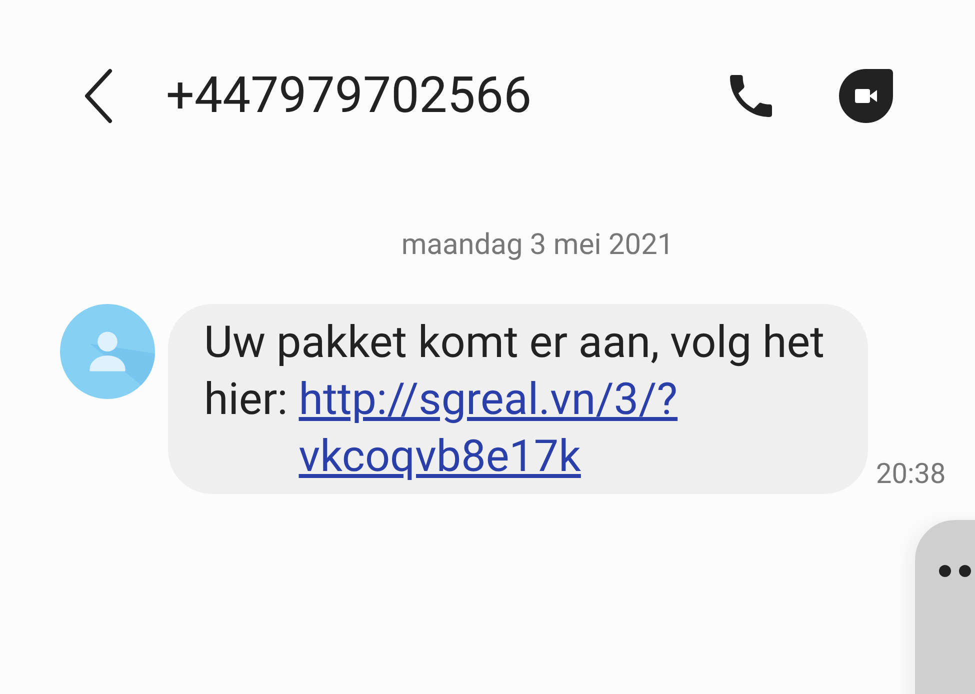 The width and height of the screenshot is (975, 694). I want to click on back-icon, so click(98, 96).